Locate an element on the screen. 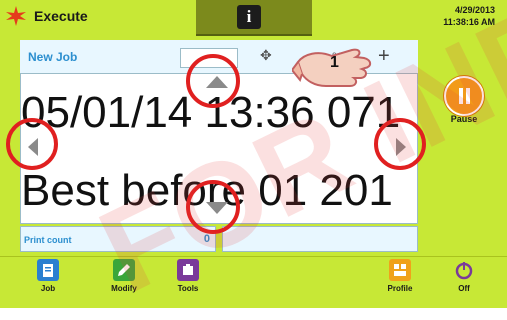  profile-icon is located at coordinates (400, 270).